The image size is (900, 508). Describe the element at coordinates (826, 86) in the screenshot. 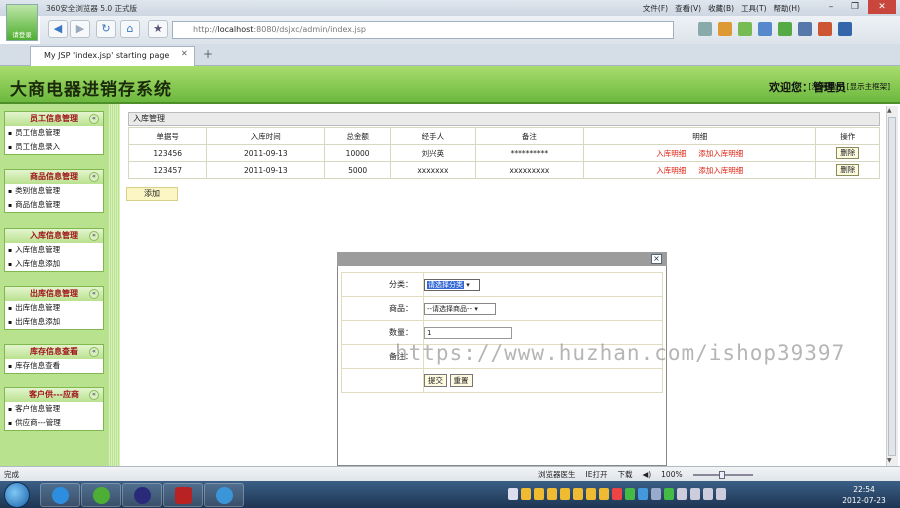

I see `logout-link: [注销退出]` at that location.